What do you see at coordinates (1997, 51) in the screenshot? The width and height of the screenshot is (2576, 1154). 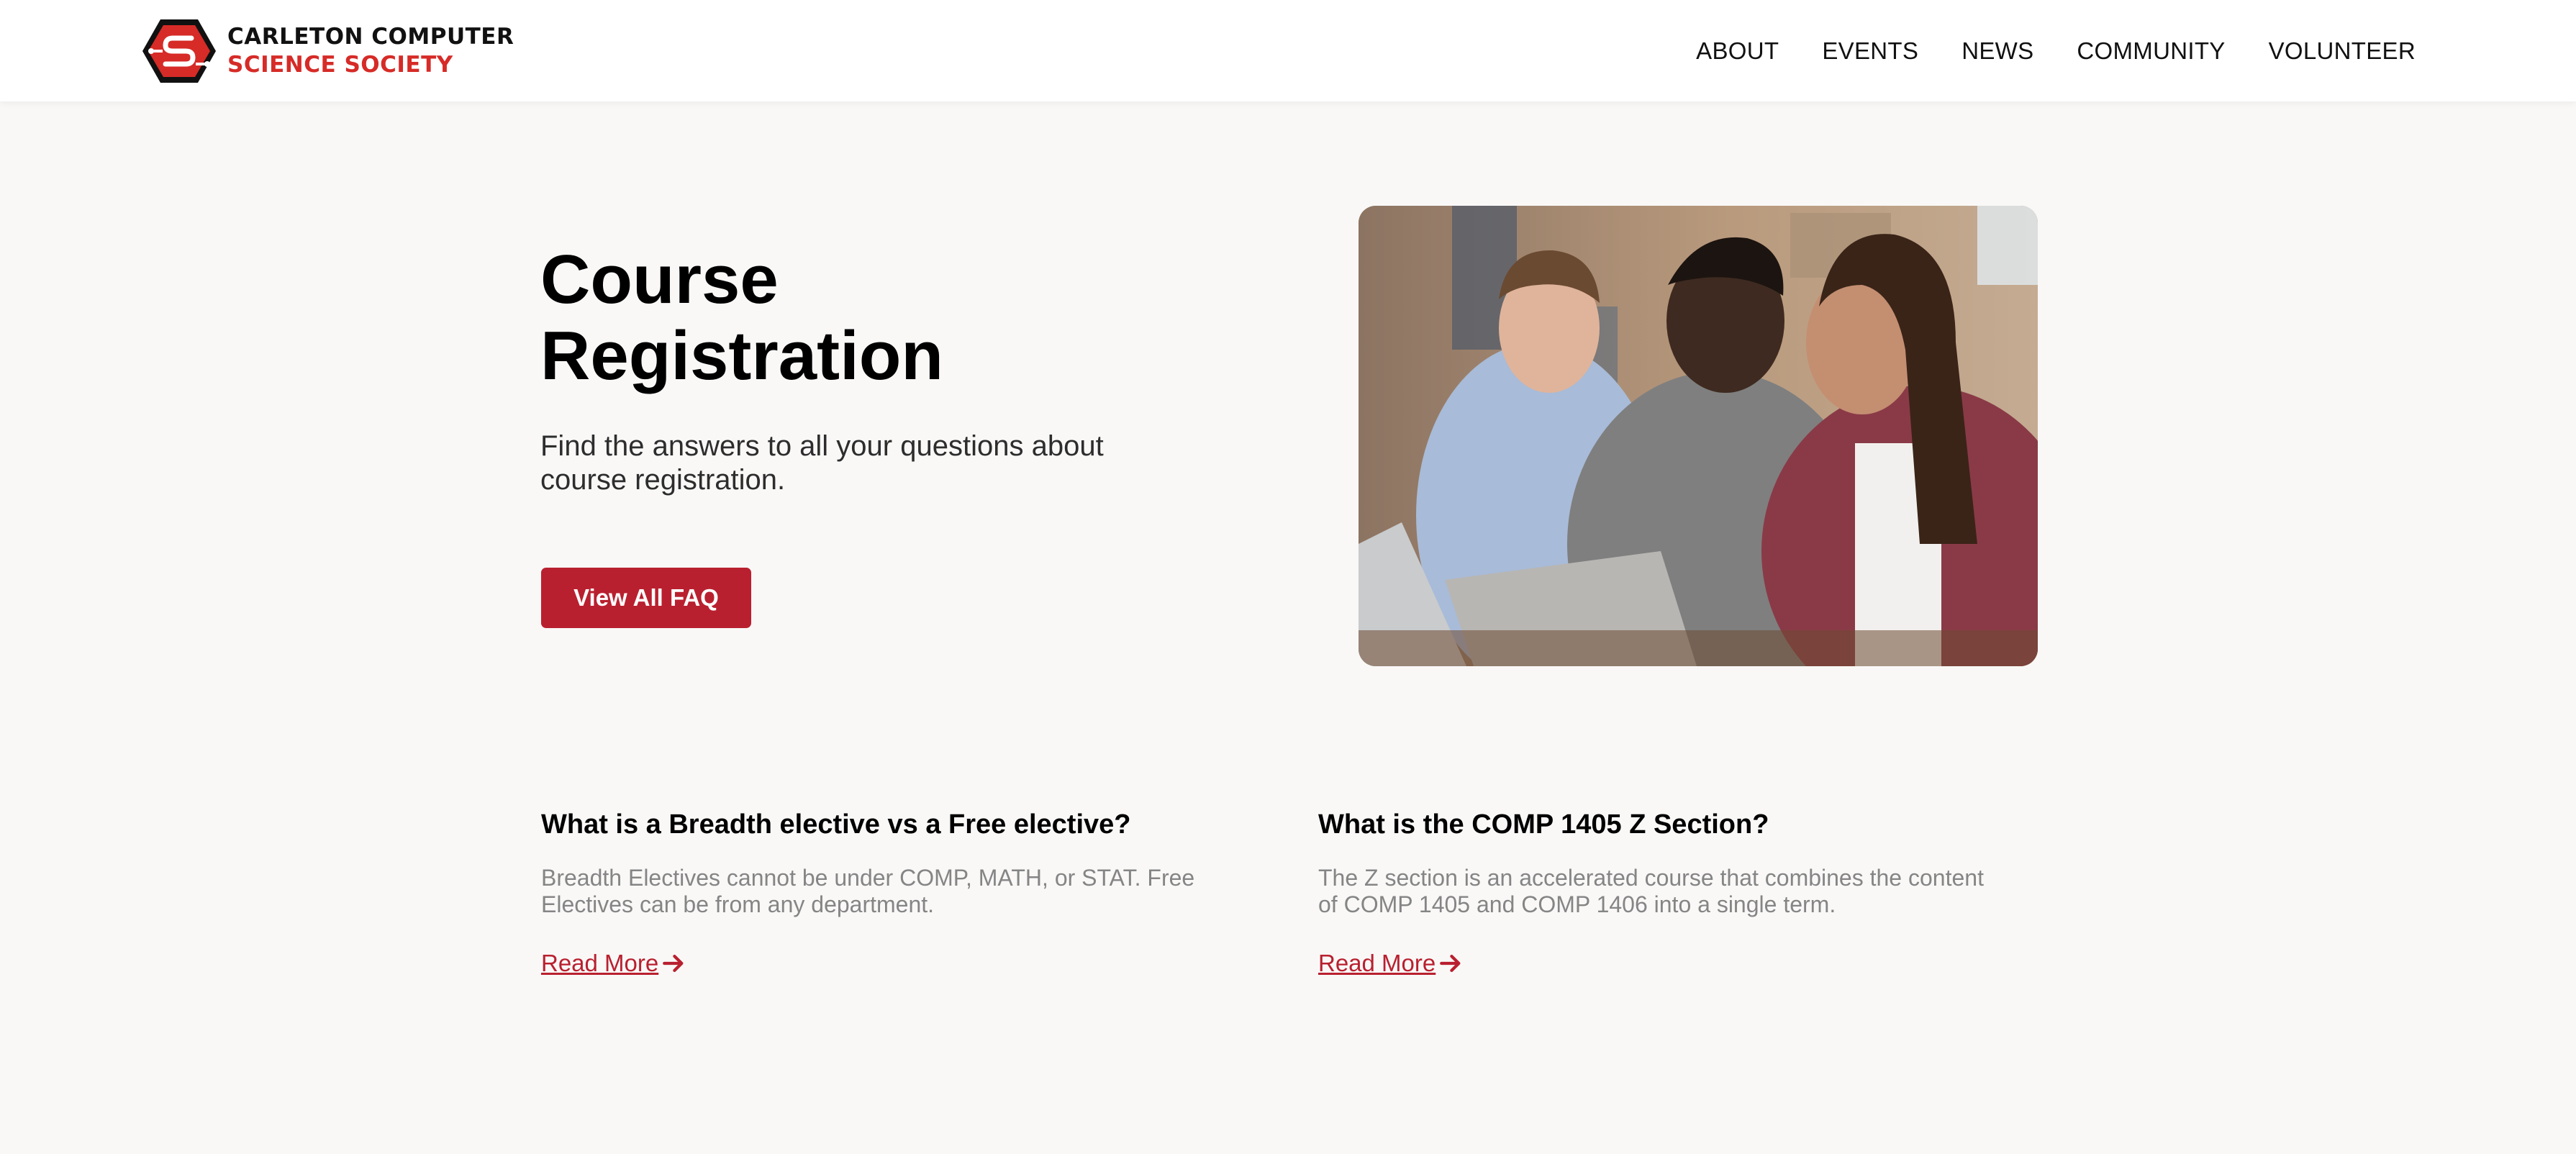 I see `nav-link-news: NEWS` at bounding box center [1997, 51].